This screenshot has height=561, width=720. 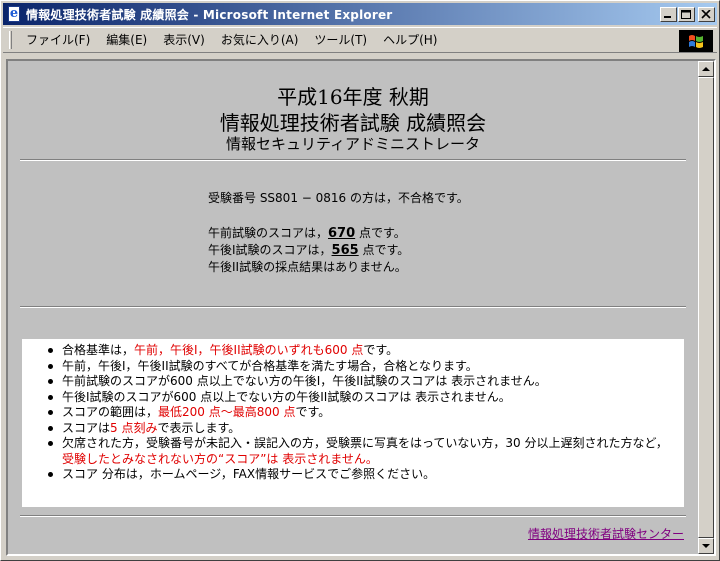 What do you see at coordinates (260, 40) in the screenshot?
I see `menu-favorites: お気に入り(A)` at bounding box center [260, 40].